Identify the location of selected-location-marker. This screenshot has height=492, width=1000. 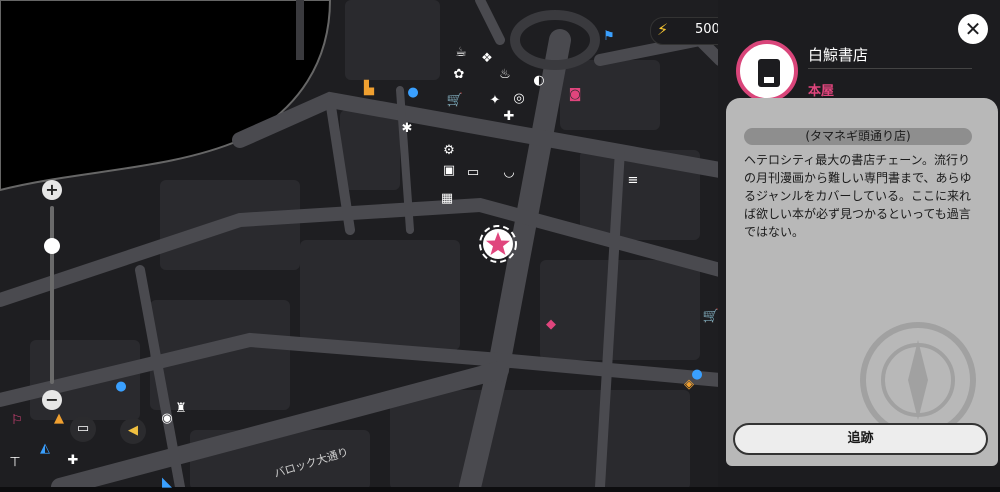
(498, 244).